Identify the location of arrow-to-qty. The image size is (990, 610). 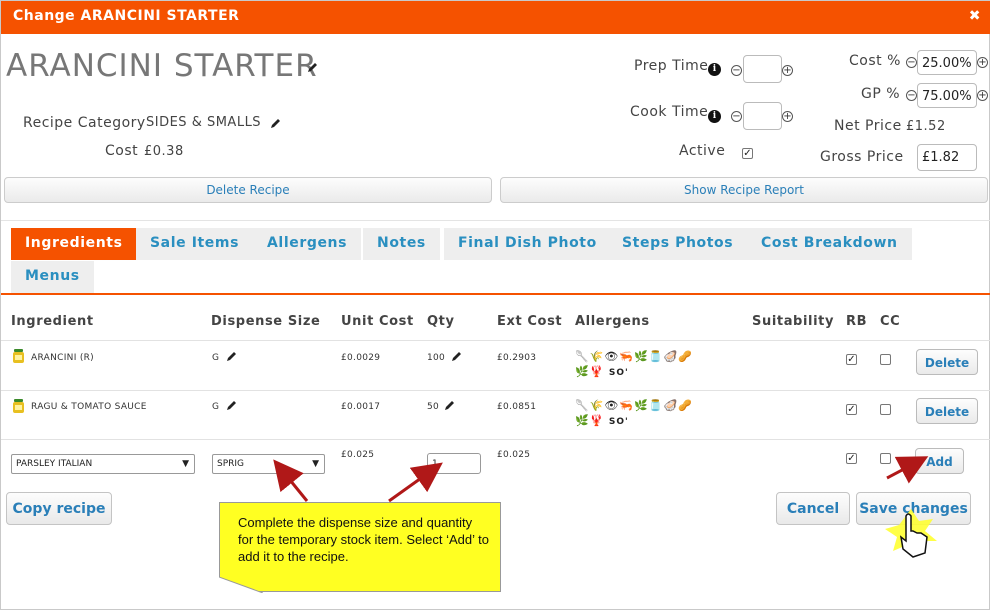
(415, 482).